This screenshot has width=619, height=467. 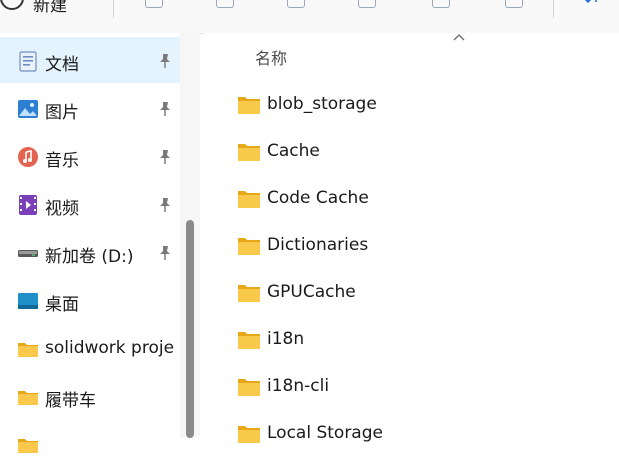 I want to click on sidebar-item-videos: 视频, so click(x=90, y=204).